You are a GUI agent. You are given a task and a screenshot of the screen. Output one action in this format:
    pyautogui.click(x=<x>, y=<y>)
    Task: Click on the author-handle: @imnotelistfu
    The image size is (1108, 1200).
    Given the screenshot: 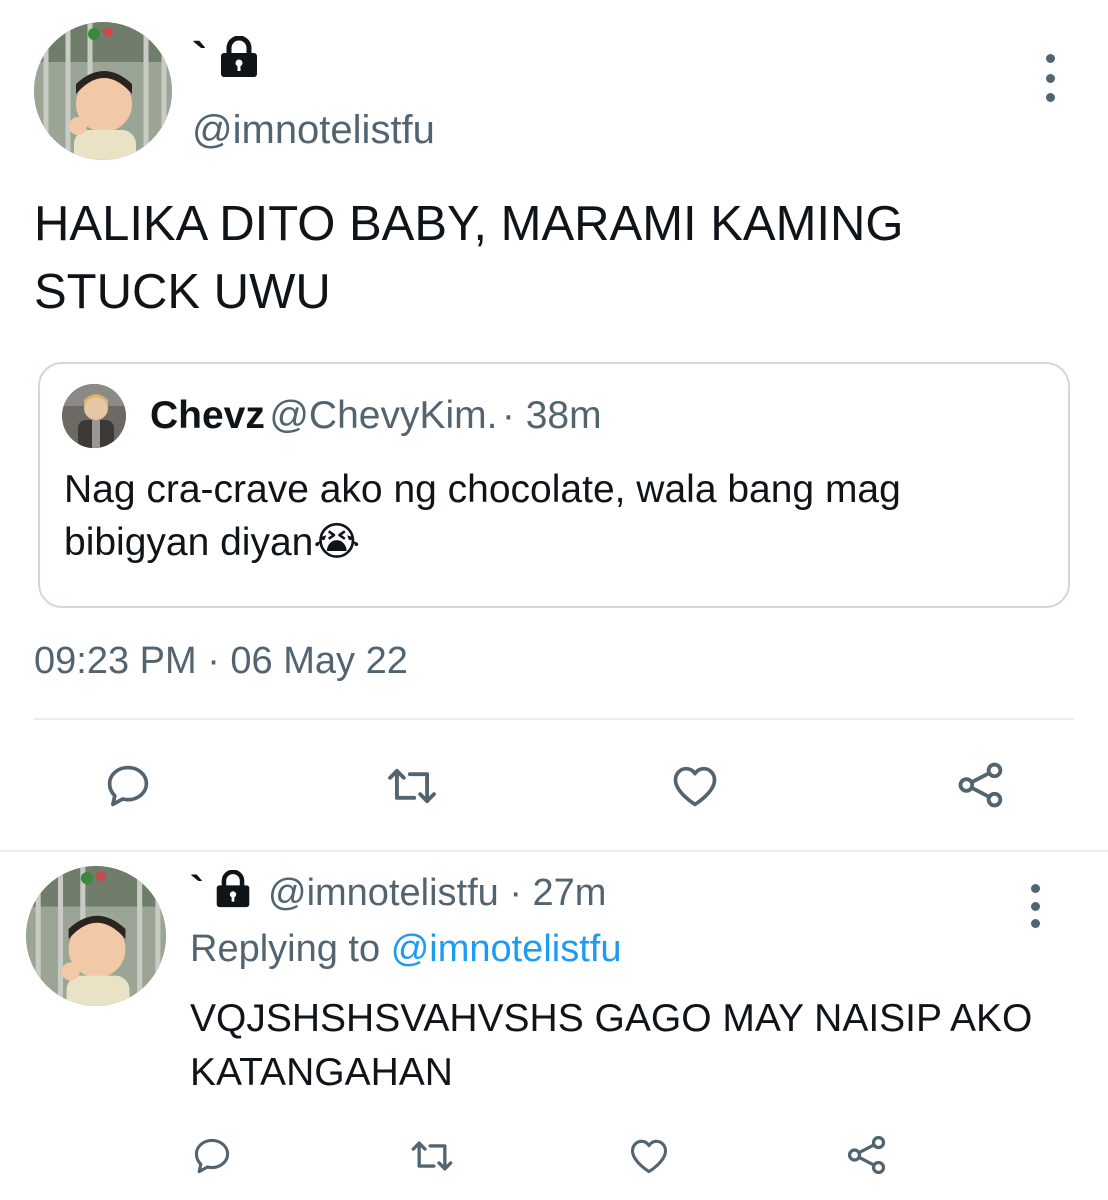 What is the action you would take?
    pyautogui.click(x=313, y=130)
    